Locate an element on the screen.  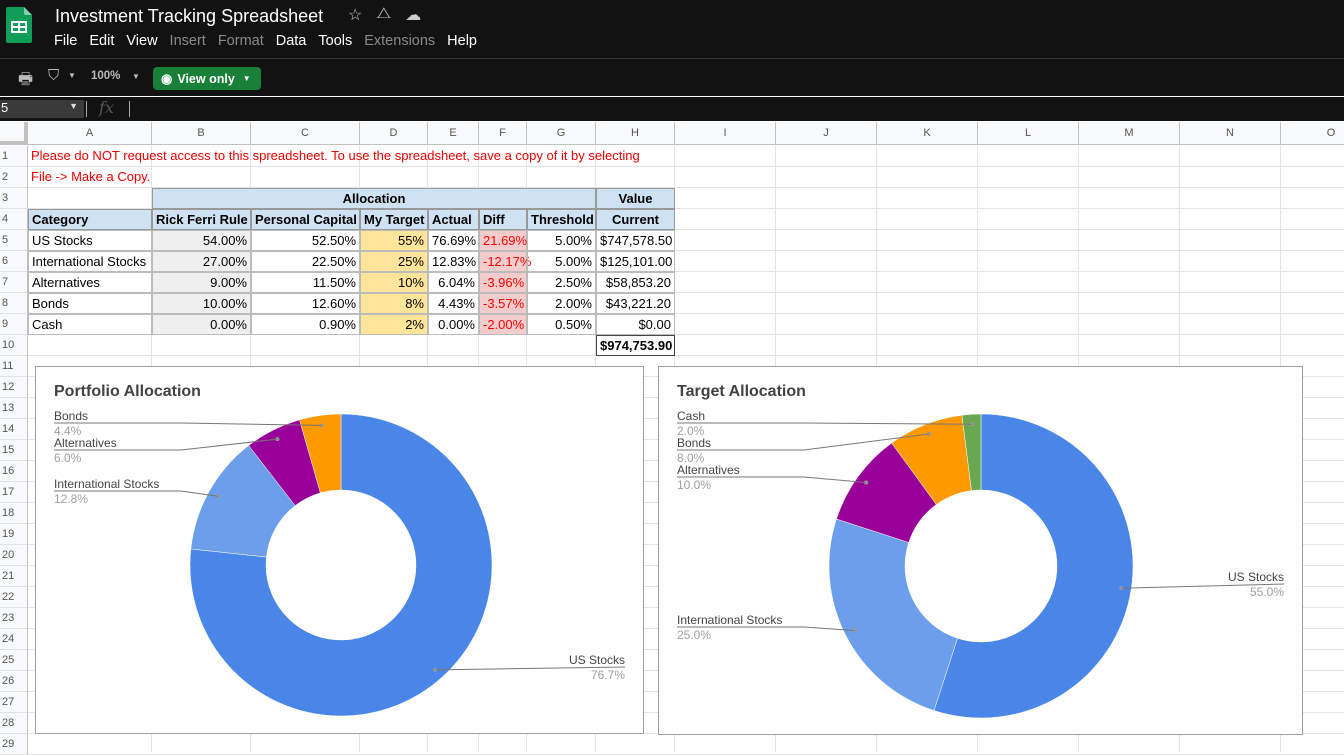
column-header-g: G is located at coordinates (561, 133).